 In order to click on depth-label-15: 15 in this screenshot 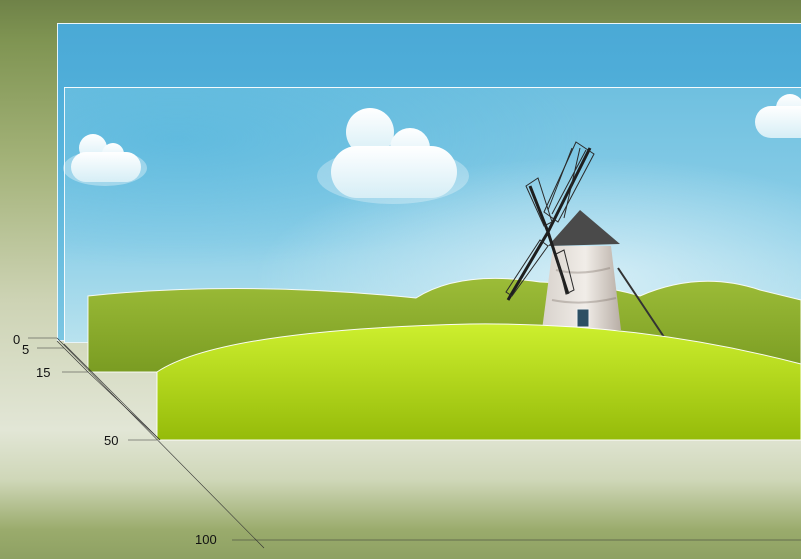, I will do `click(43, 372)`.